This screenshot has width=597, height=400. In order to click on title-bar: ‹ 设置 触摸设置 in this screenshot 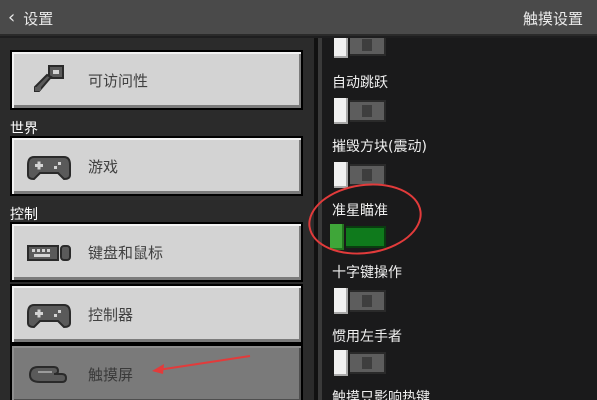, I will do `click(298, 18)`.